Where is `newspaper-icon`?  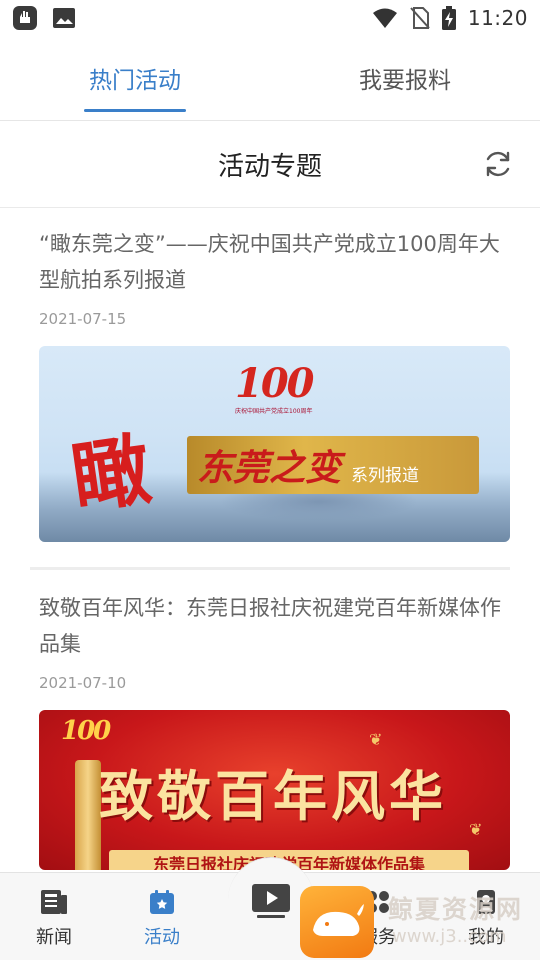 newspaper-icon is located at coordinates (54, 902).